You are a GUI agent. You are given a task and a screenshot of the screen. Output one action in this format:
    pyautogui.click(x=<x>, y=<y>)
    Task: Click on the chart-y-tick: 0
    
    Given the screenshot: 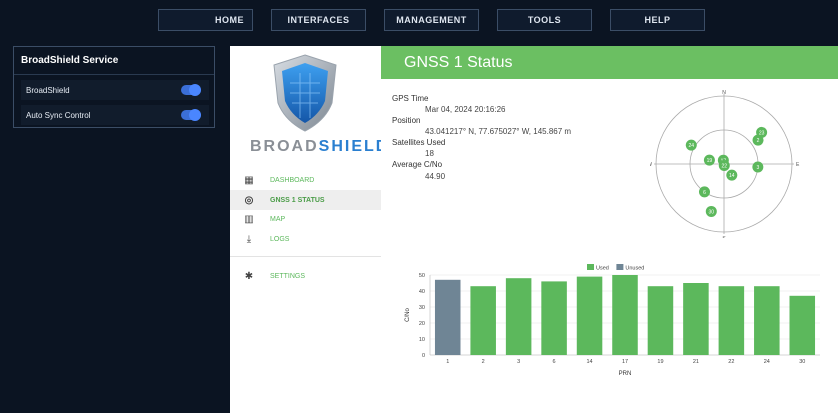 What is the action you would take?
    pyautogui.click(x=423, y=356)
    